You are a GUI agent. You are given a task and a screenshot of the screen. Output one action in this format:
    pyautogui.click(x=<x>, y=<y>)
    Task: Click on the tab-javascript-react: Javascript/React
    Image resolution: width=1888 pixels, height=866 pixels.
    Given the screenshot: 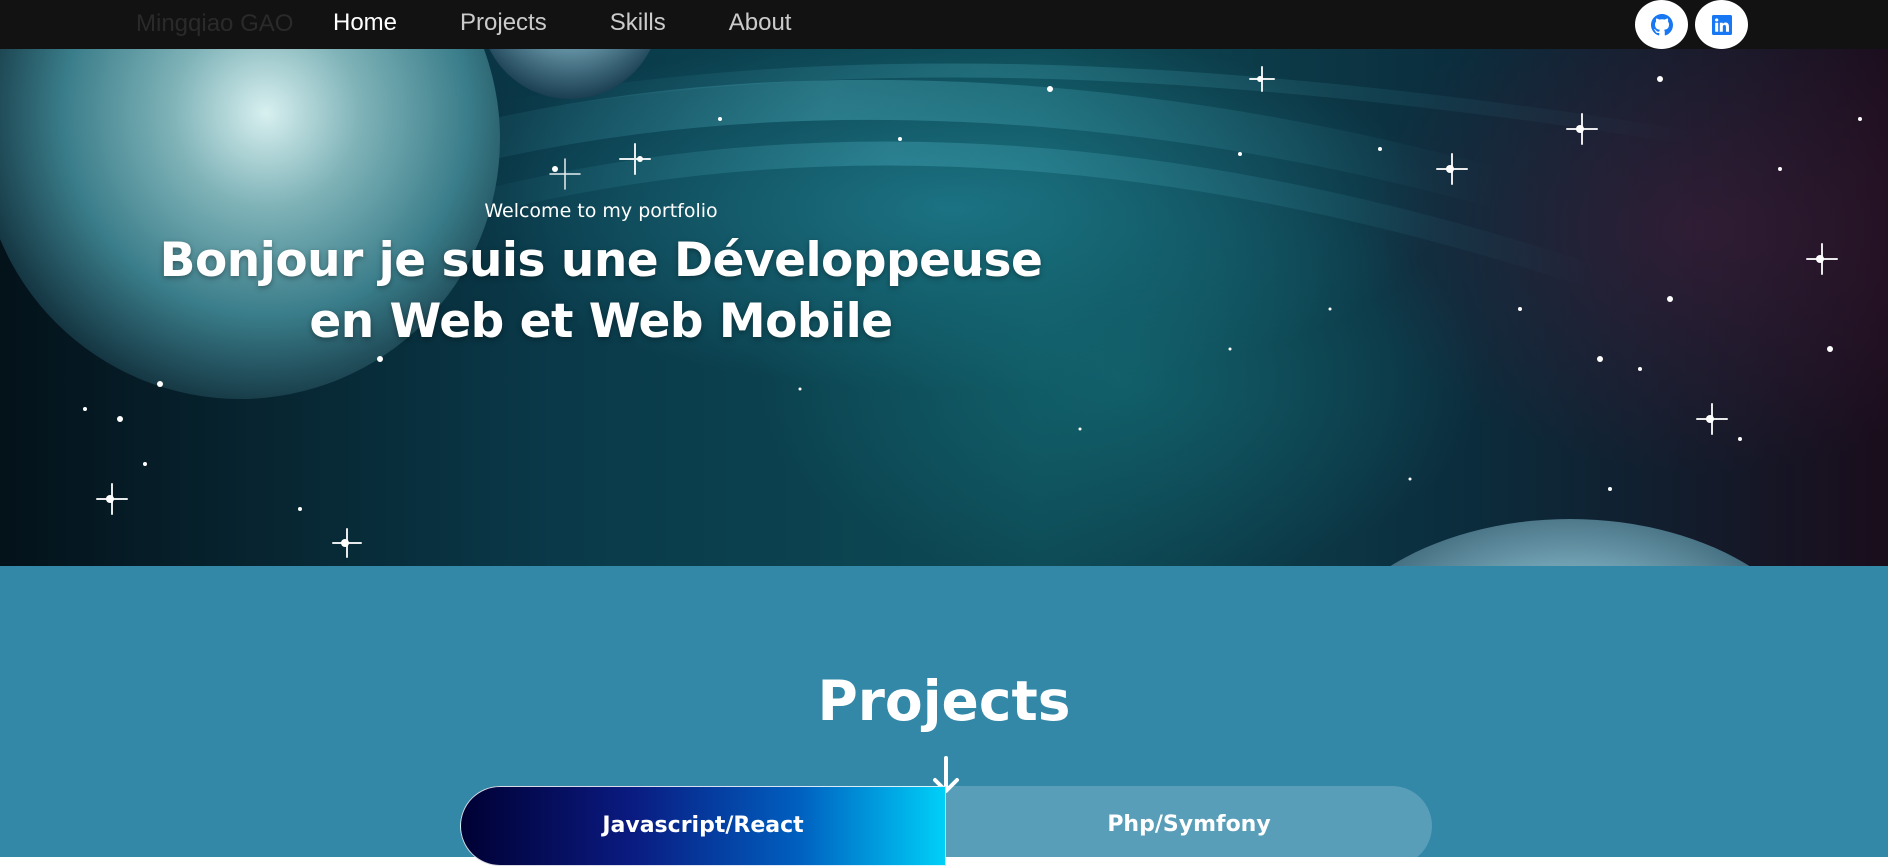 What is the action you would take?
    pyautogui.click(x=703, y=826)
    